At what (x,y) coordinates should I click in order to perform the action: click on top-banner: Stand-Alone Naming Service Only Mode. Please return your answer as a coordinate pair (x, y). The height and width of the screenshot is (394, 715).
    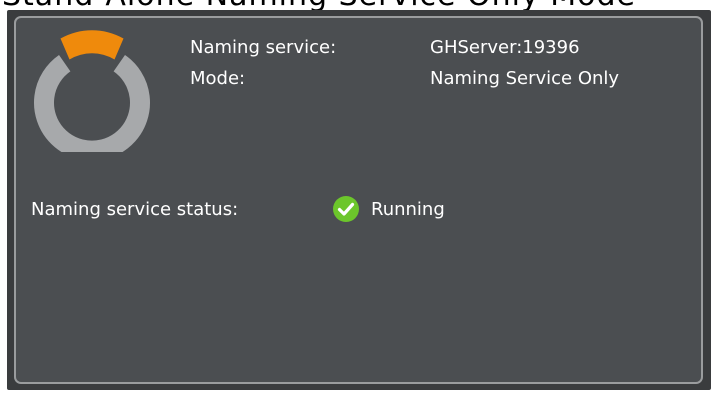
    Looking at the image, I should click on (357, 5).